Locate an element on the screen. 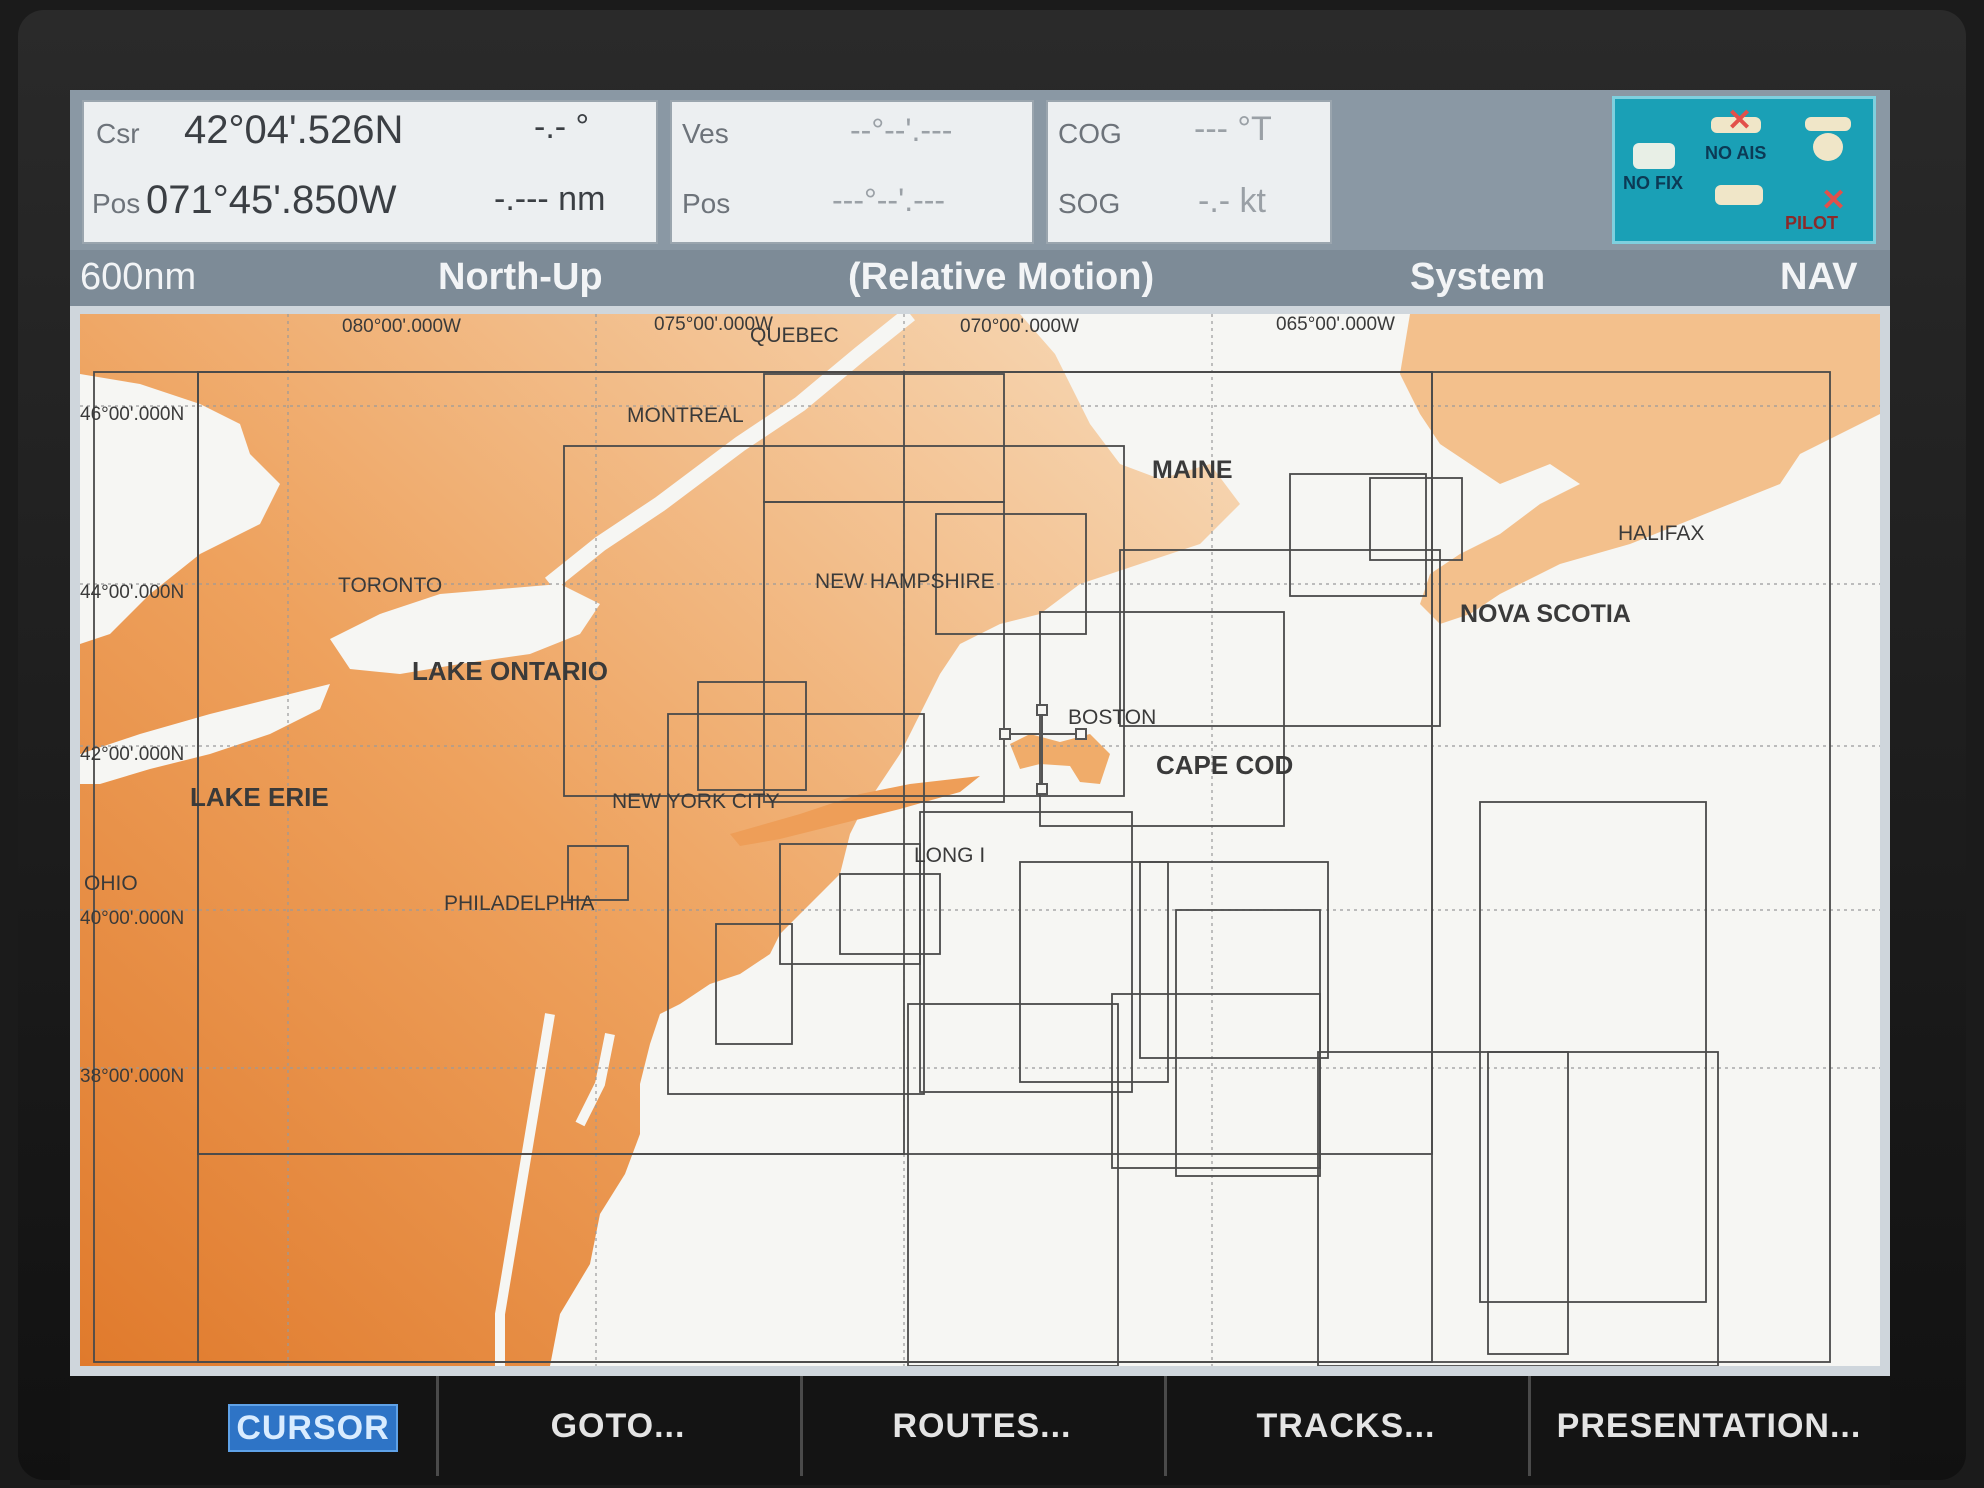  maritimes-landmass is located at coordinates (1640, 469).